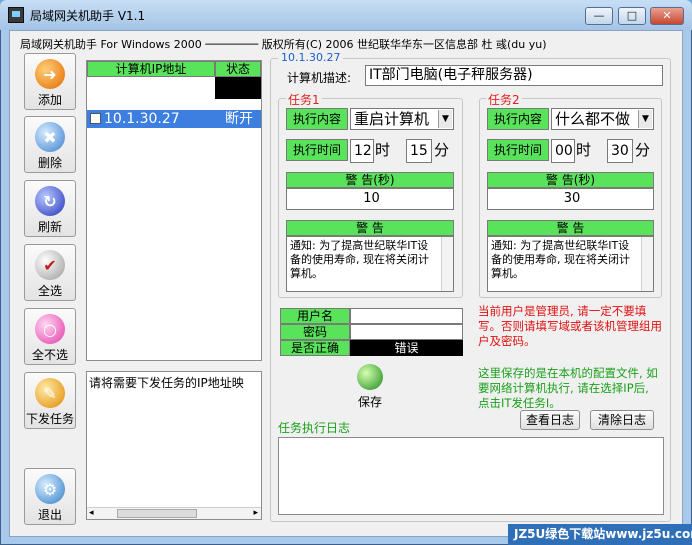  What do you see at coordinates (95, 118) in the screenshot?
I see `row-checkbox` at bounding box center [95, 118].